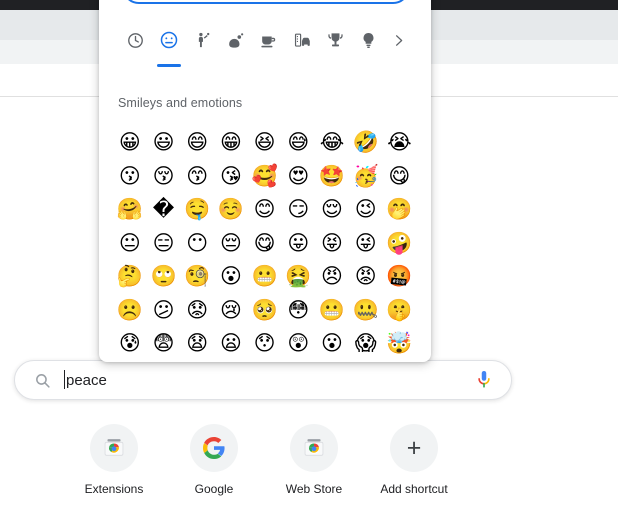 The width and height of the screenshot is (618, 505). Describe the element at coordinates (130, 244) in the screenshot. I see `emoji-cell: 😐` at that location.